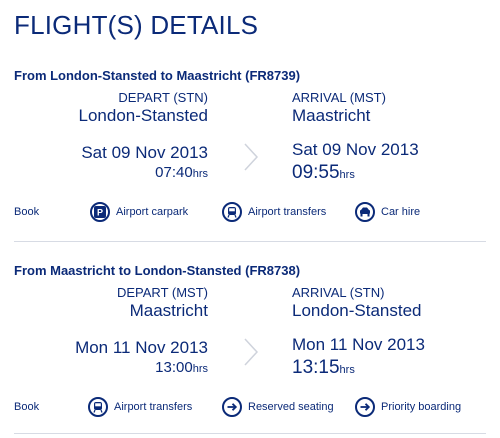 The height and width of the screenshot is (438, 500). Describe the element at coordinates (291, 407) in the screenshot. I see `reserved-seating-label: Reserved seating` at that location.